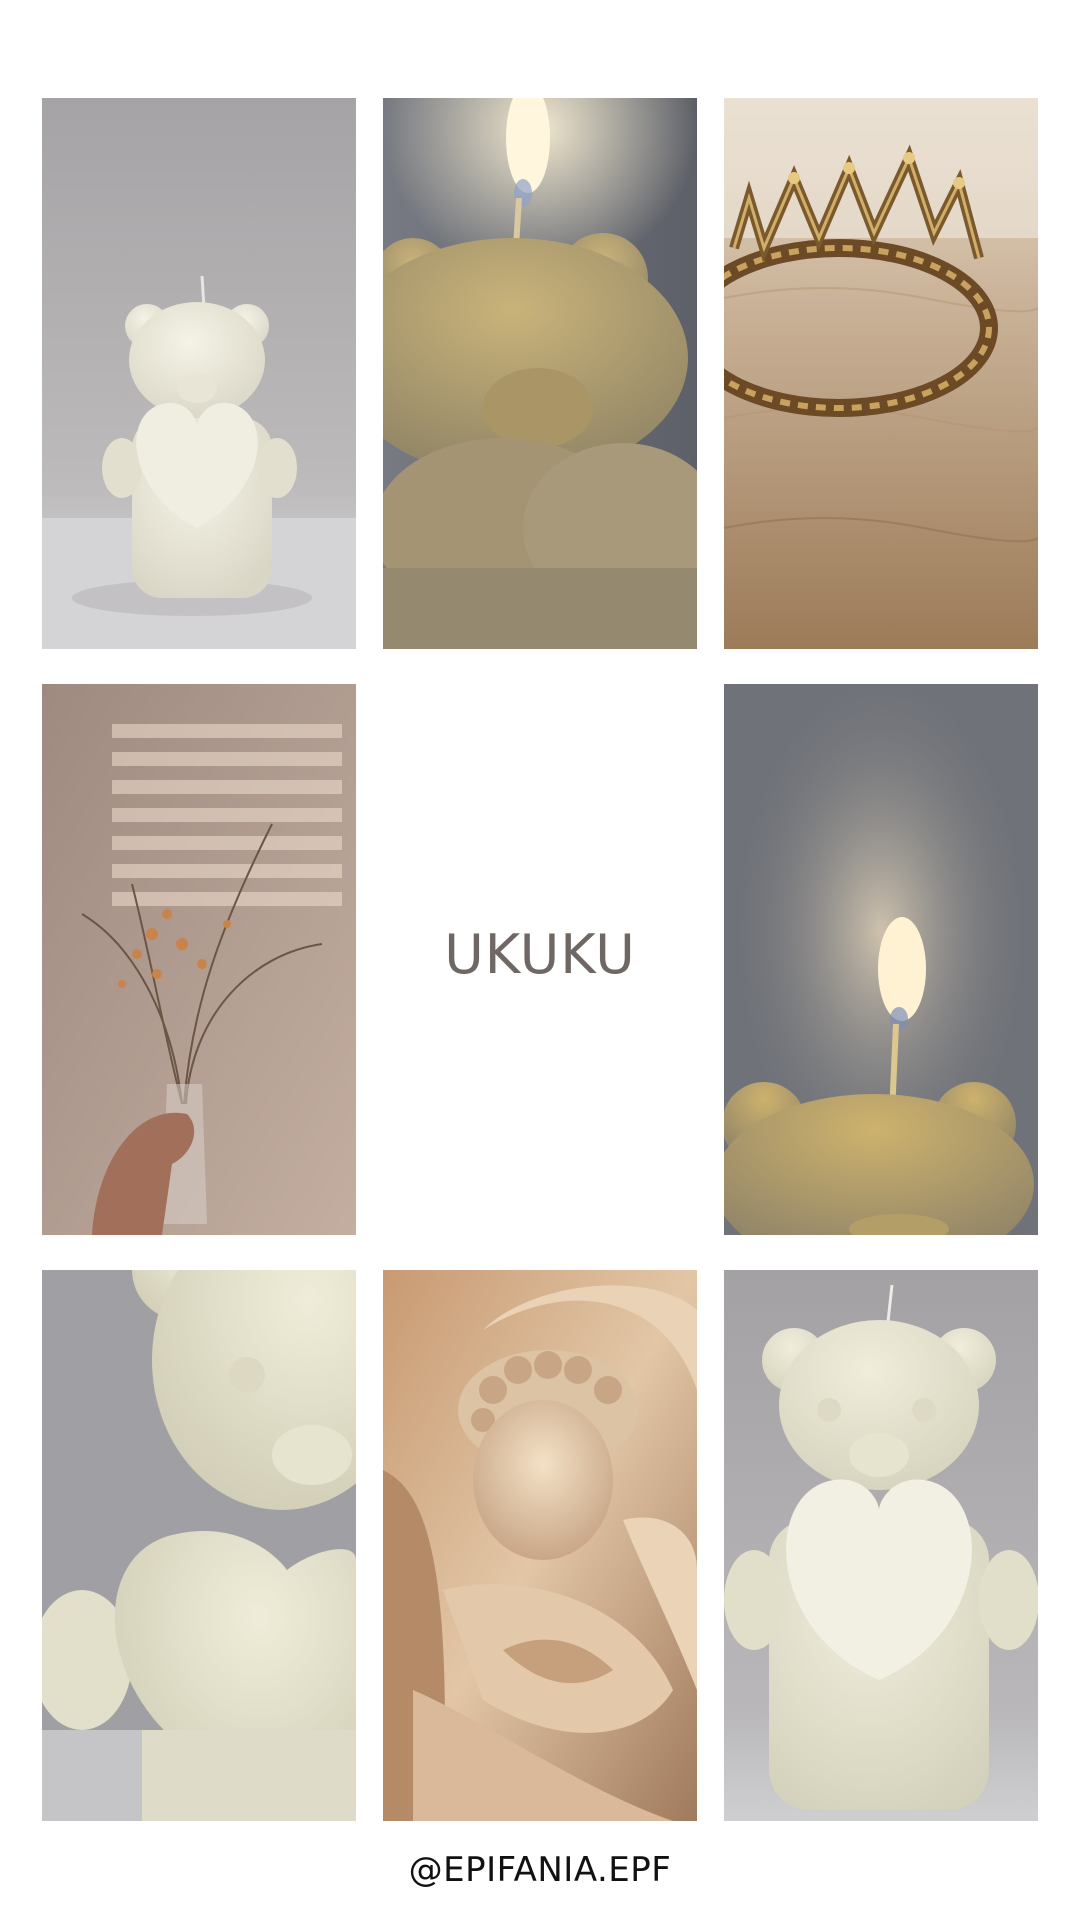 The height and width of the screenshot is (1920, 1080). I want to click on brand-title: UKUKU, so click(540, 954).